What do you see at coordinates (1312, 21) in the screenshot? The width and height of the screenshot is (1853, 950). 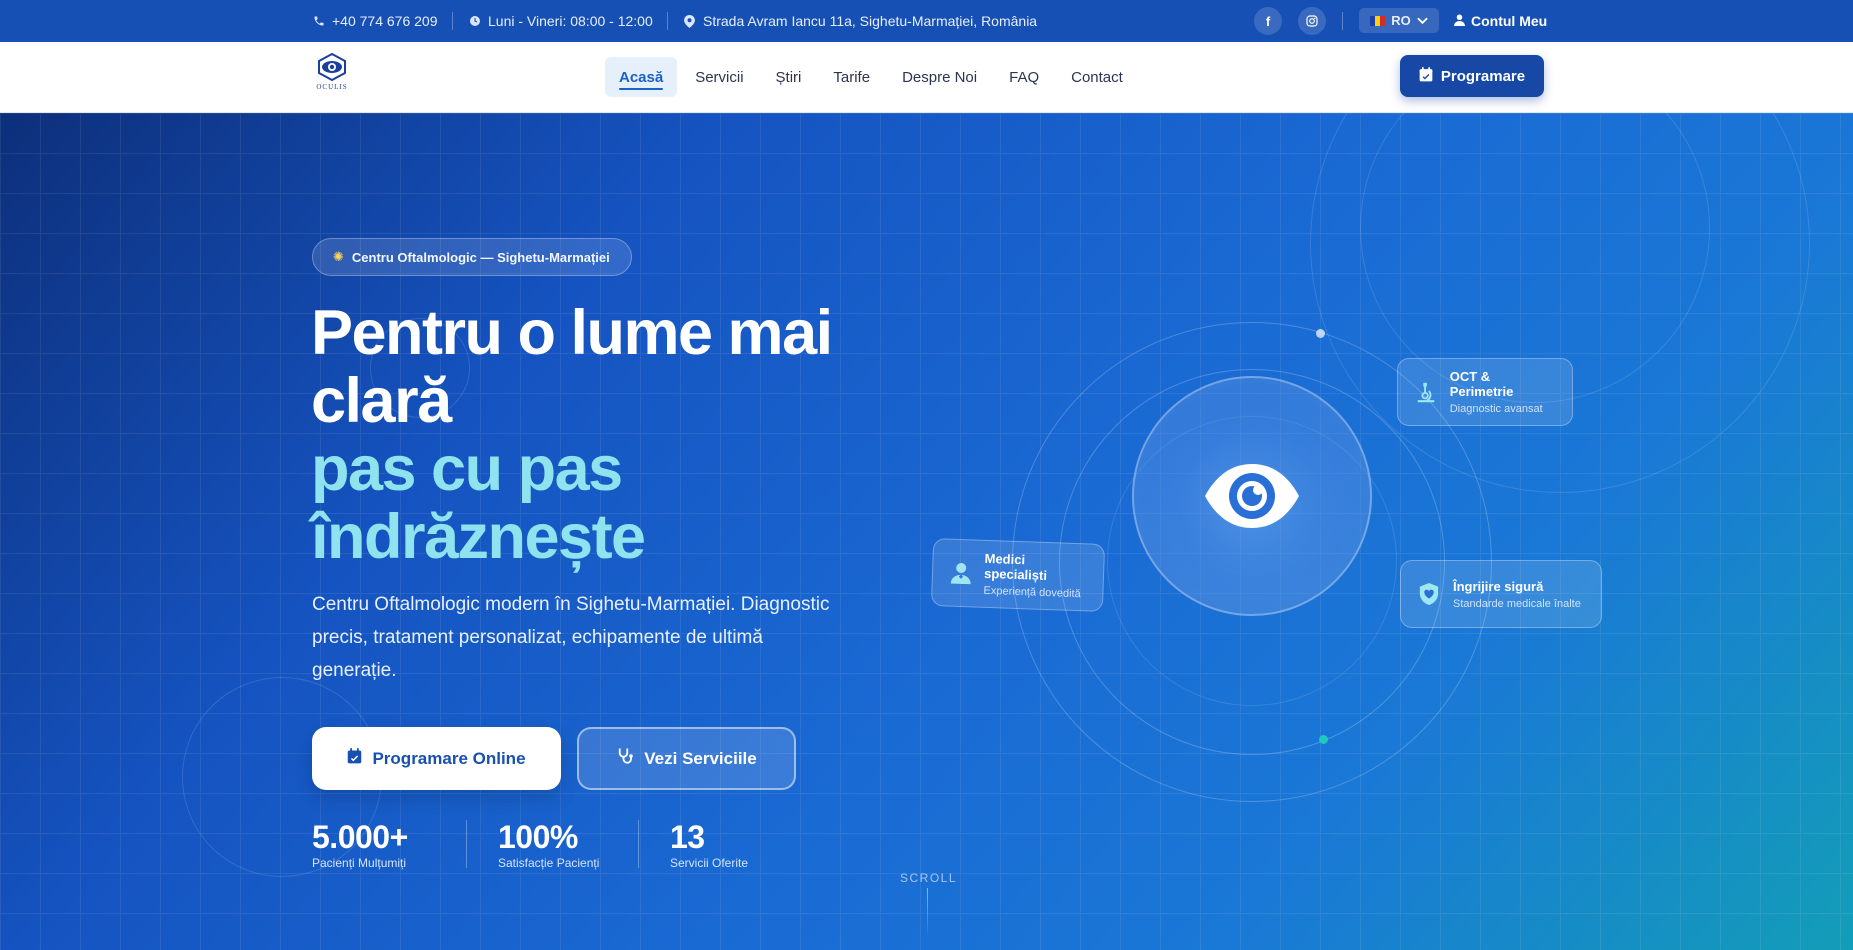 I see `instagram-icon` at bounding box center [1312, 21].